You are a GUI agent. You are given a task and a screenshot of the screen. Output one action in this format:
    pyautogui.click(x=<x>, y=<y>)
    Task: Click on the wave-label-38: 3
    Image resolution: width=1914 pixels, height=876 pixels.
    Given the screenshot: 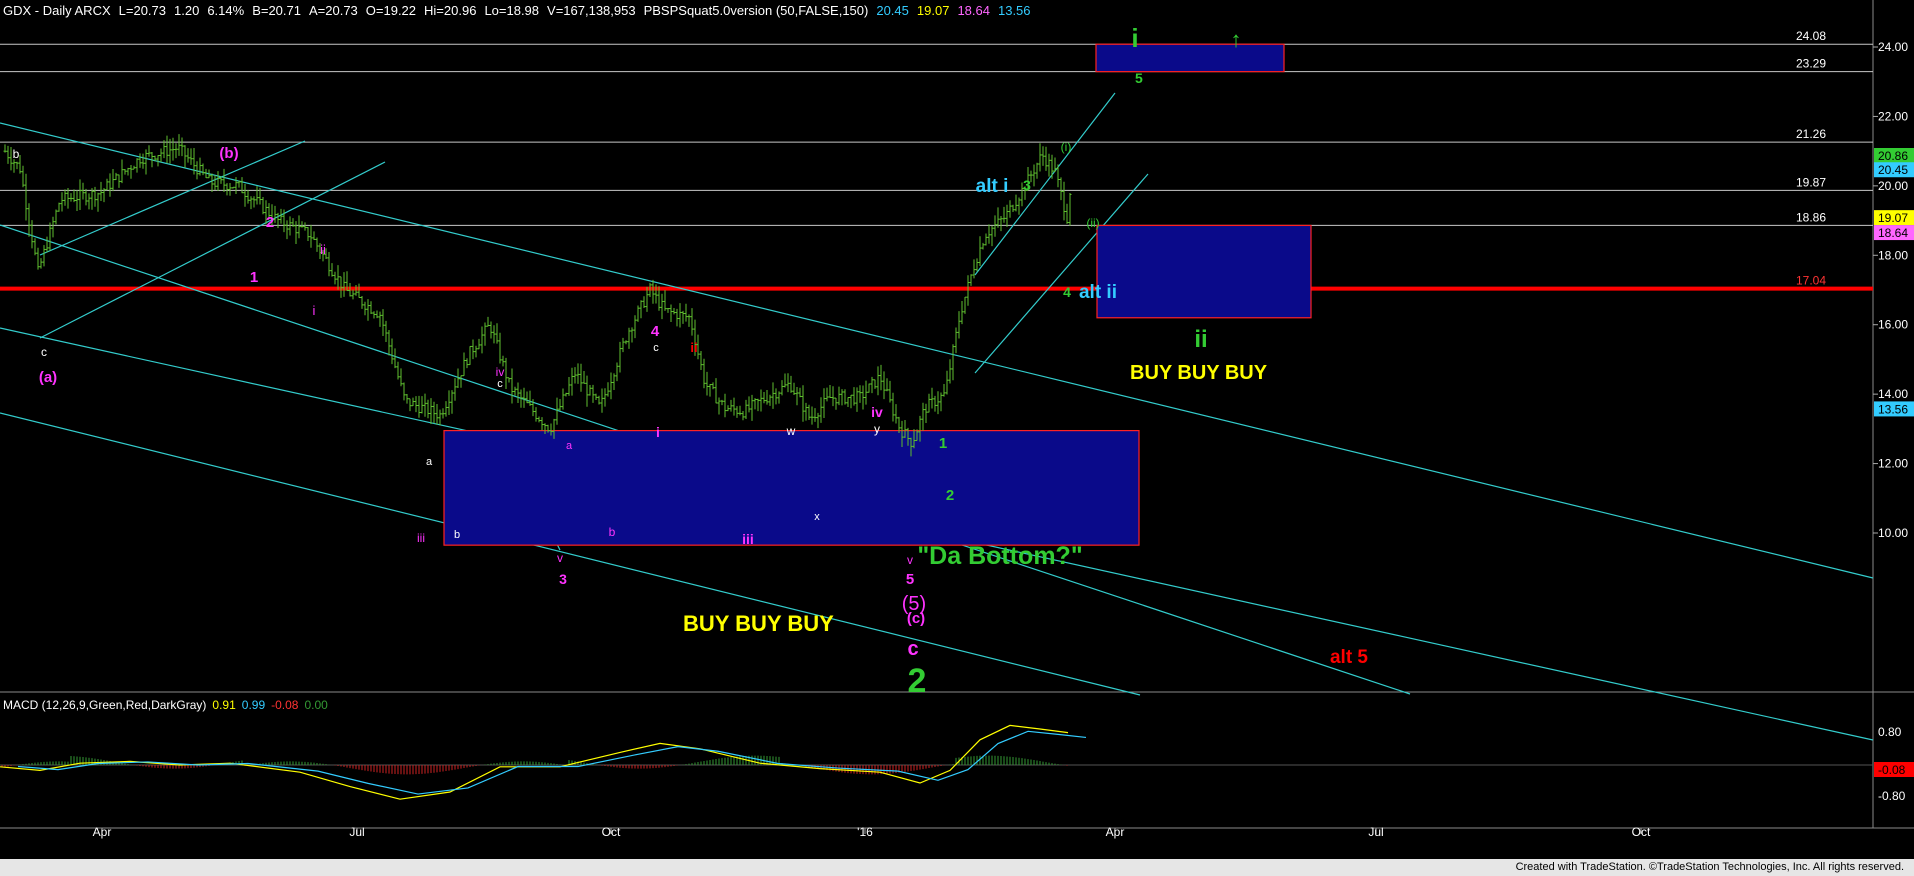 What is the action you would take?
    pyautogui.click(x=1027, y=185)
    